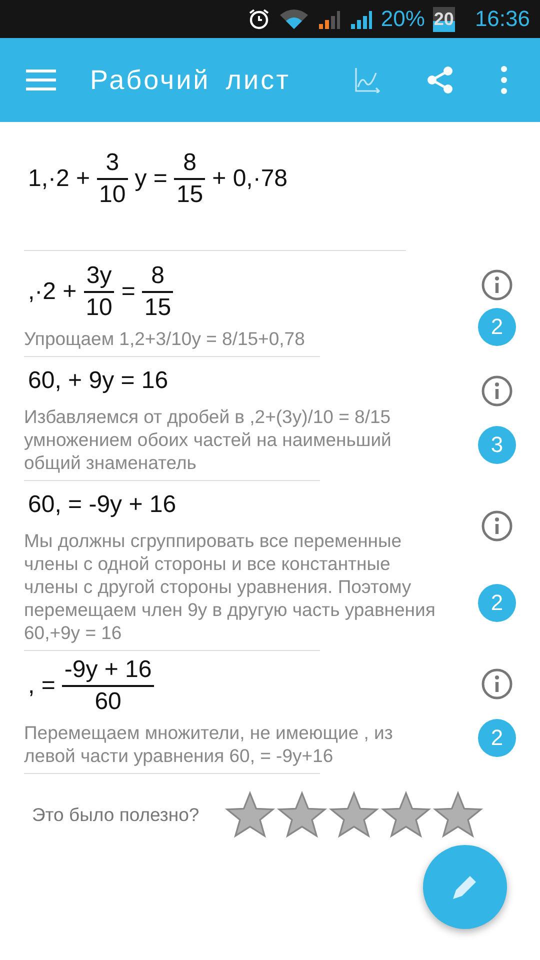 This screenshot has height=960, width=540. I want to click on edit-button, so click(465, 887).